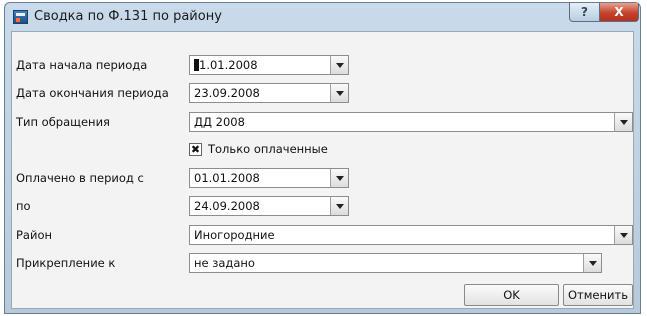  Describe the element at coordinates (322, 17) in the screenshot. I see `title-bar: Сводка по Ф.131 по району ? X` at that location.